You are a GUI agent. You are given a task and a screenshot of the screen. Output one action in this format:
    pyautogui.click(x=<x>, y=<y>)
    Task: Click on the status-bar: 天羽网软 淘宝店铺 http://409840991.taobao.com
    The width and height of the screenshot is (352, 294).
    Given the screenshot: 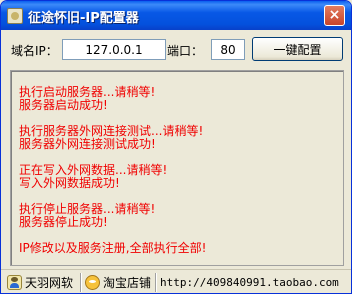 What is the action you would take?
    pyautogui.click(x=176, y=281)
    